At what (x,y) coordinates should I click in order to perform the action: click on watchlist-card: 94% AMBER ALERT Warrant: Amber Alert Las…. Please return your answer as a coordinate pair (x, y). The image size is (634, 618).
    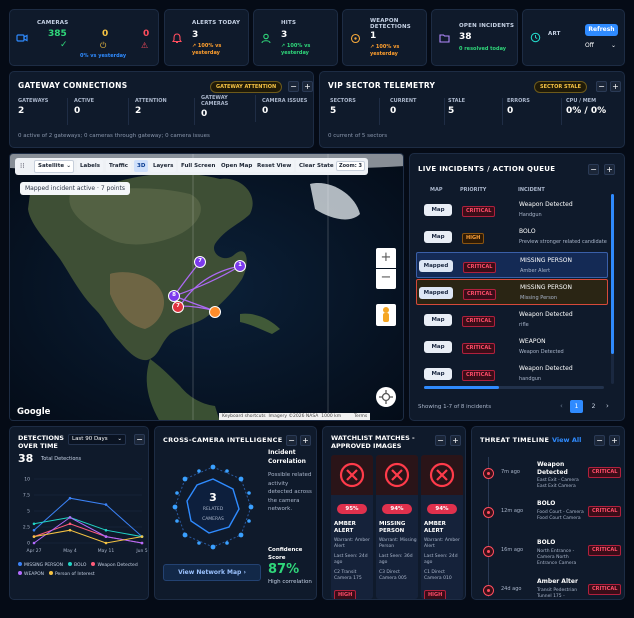
    Looking at the image, I should click on (442, 527).